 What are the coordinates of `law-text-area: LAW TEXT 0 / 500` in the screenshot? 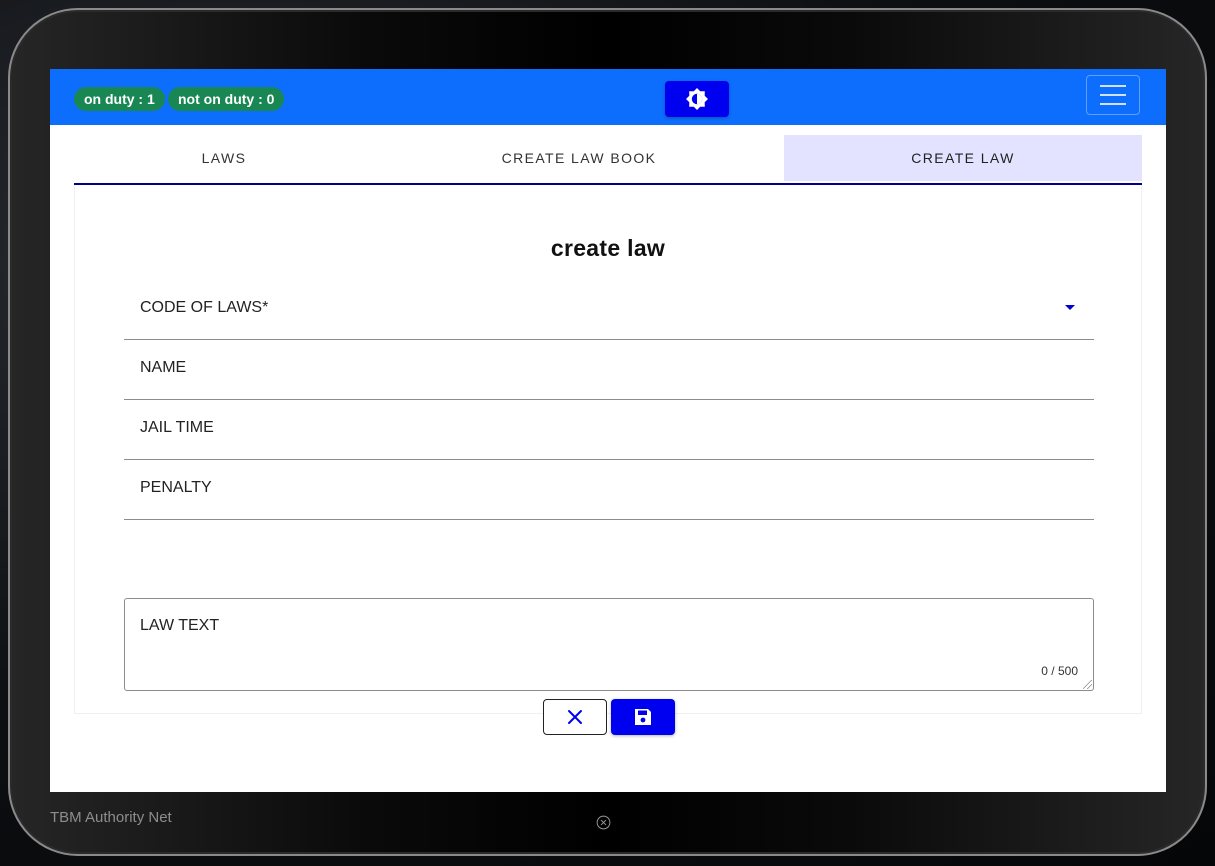 It's located at (609, 644).